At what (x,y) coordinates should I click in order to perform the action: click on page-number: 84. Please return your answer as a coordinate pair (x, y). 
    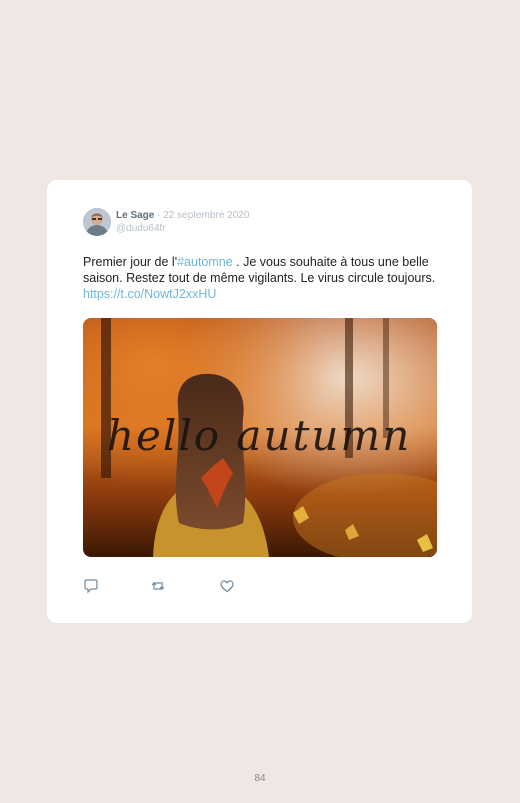
    Looking at the image, I should click on (260, 778).